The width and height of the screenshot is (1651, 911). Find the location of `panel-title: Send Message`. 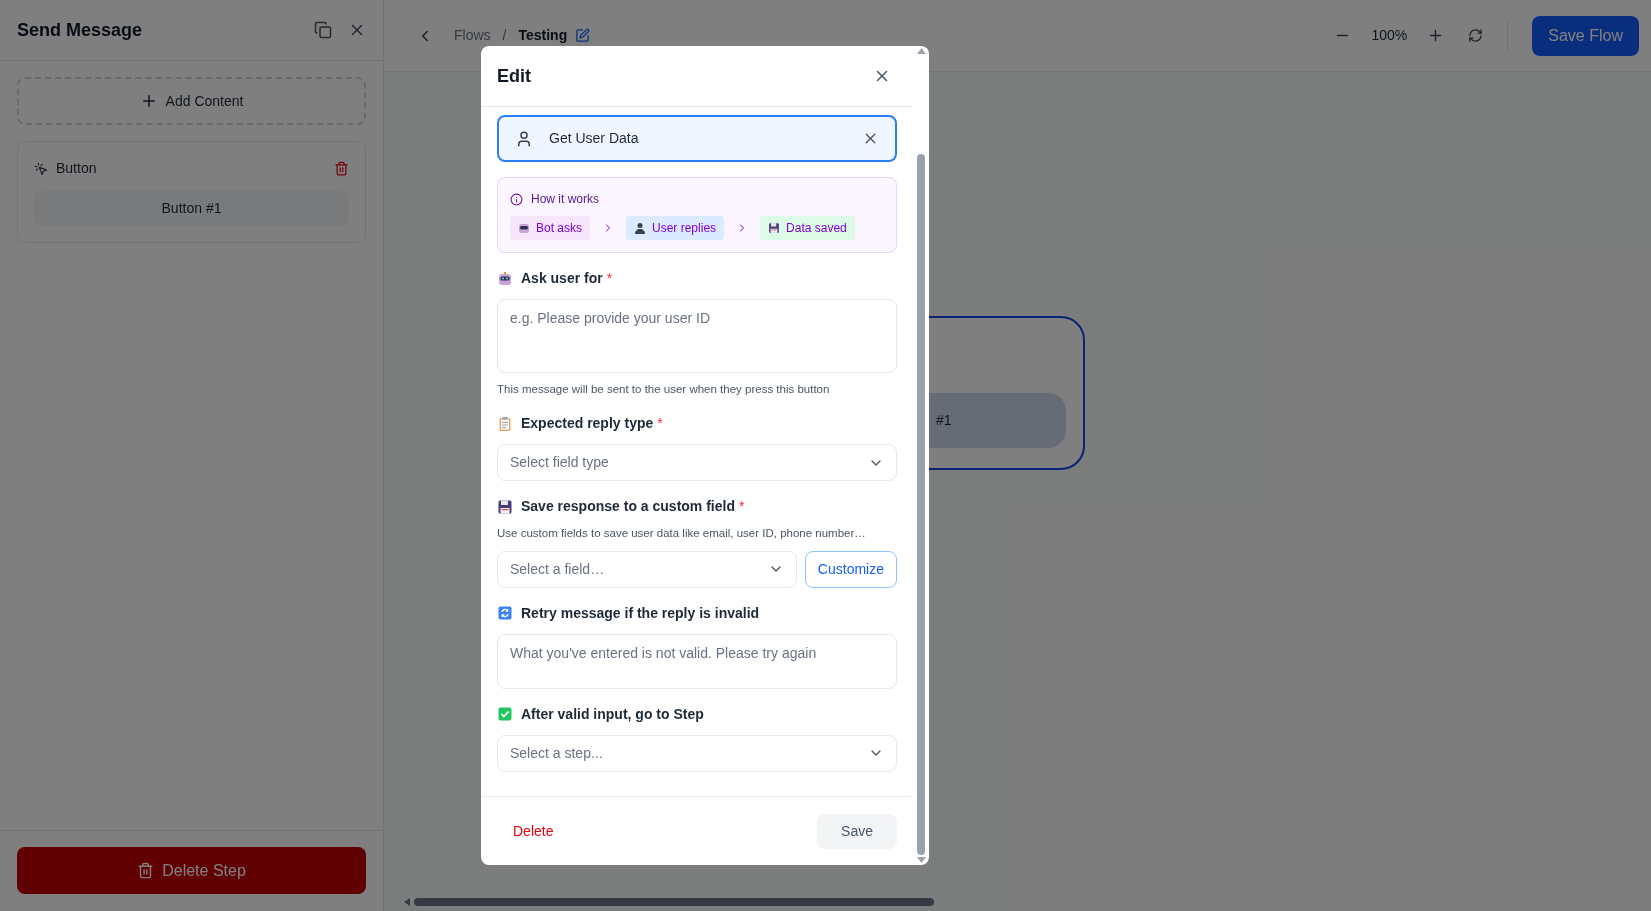

panel-title: Send Message is located at coordinates (80, 30).